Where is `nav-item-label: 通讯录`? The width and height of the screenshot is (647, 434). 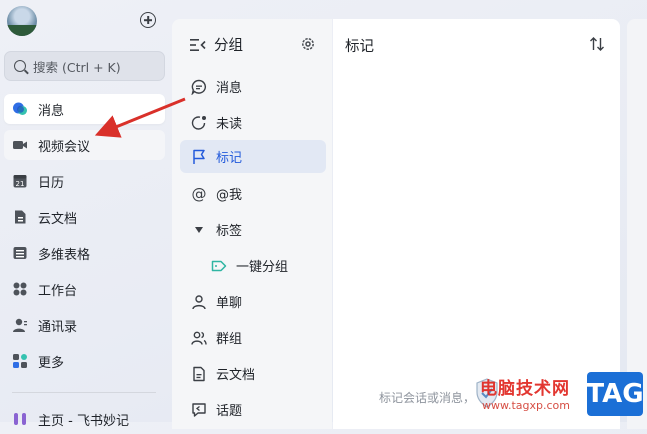 nav-item-label: 通讯录 is located at coordinates (58, 327).